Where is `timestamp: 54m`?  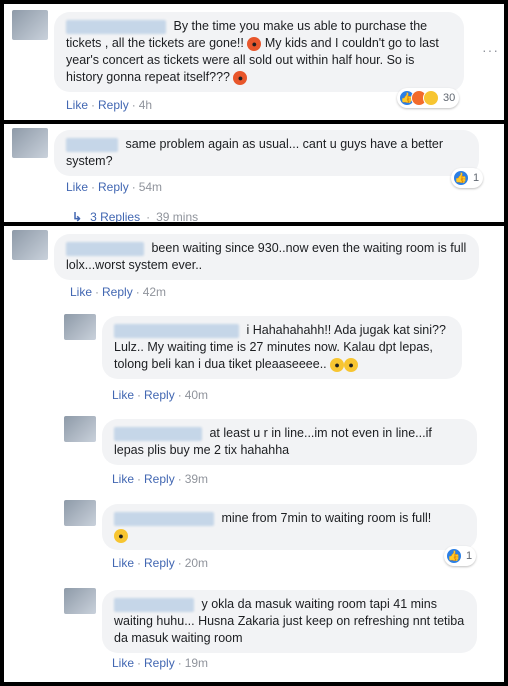
timestamp: 54m is located at coordinates (150, 187).